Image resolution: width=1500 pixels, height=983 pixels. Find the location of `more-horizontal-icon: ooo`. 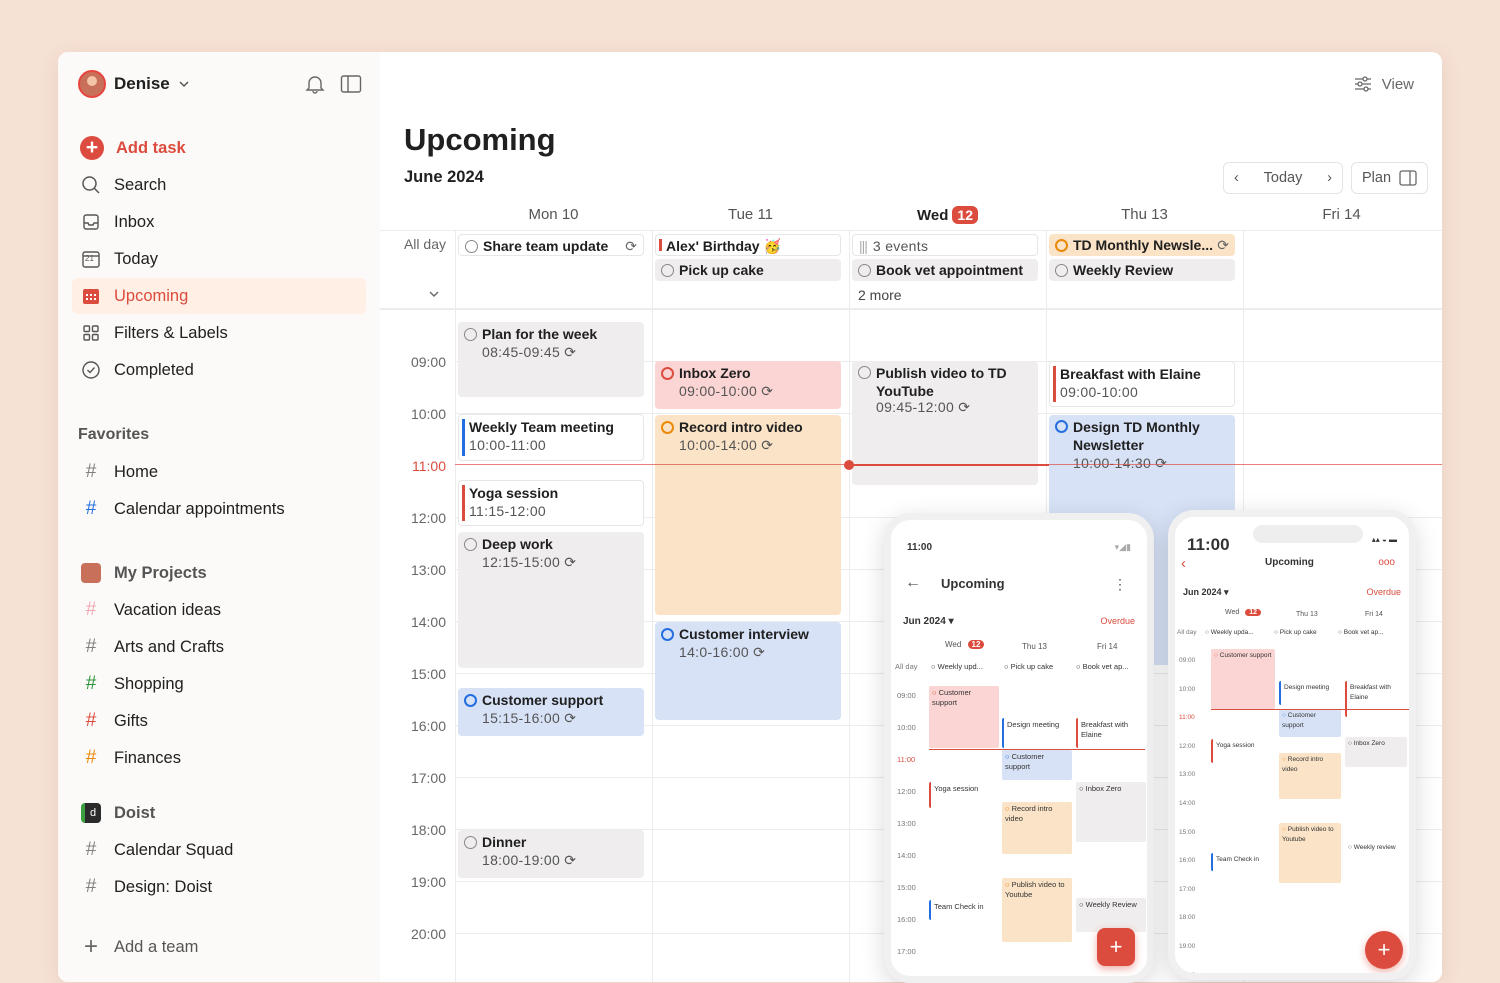

more-horizontal-icon: ooo is located at coordinates (1386, 562).